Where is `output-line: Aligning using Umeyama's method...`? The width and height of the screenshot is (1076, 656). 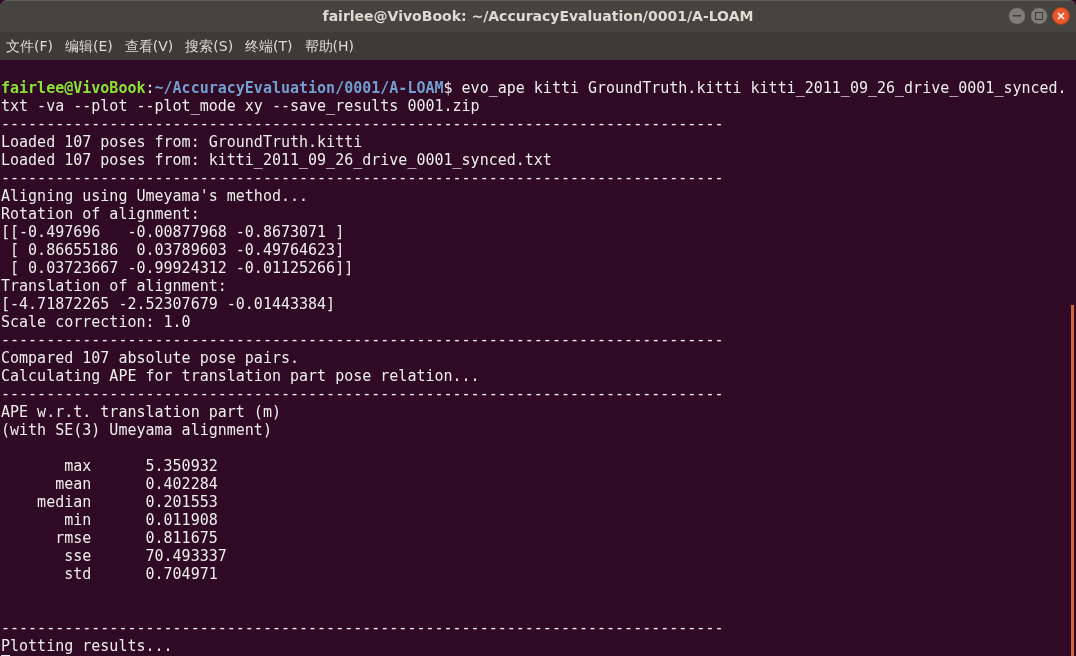 output-line: Aligning using Umeyama's method... is located at coordinates (155, 196).